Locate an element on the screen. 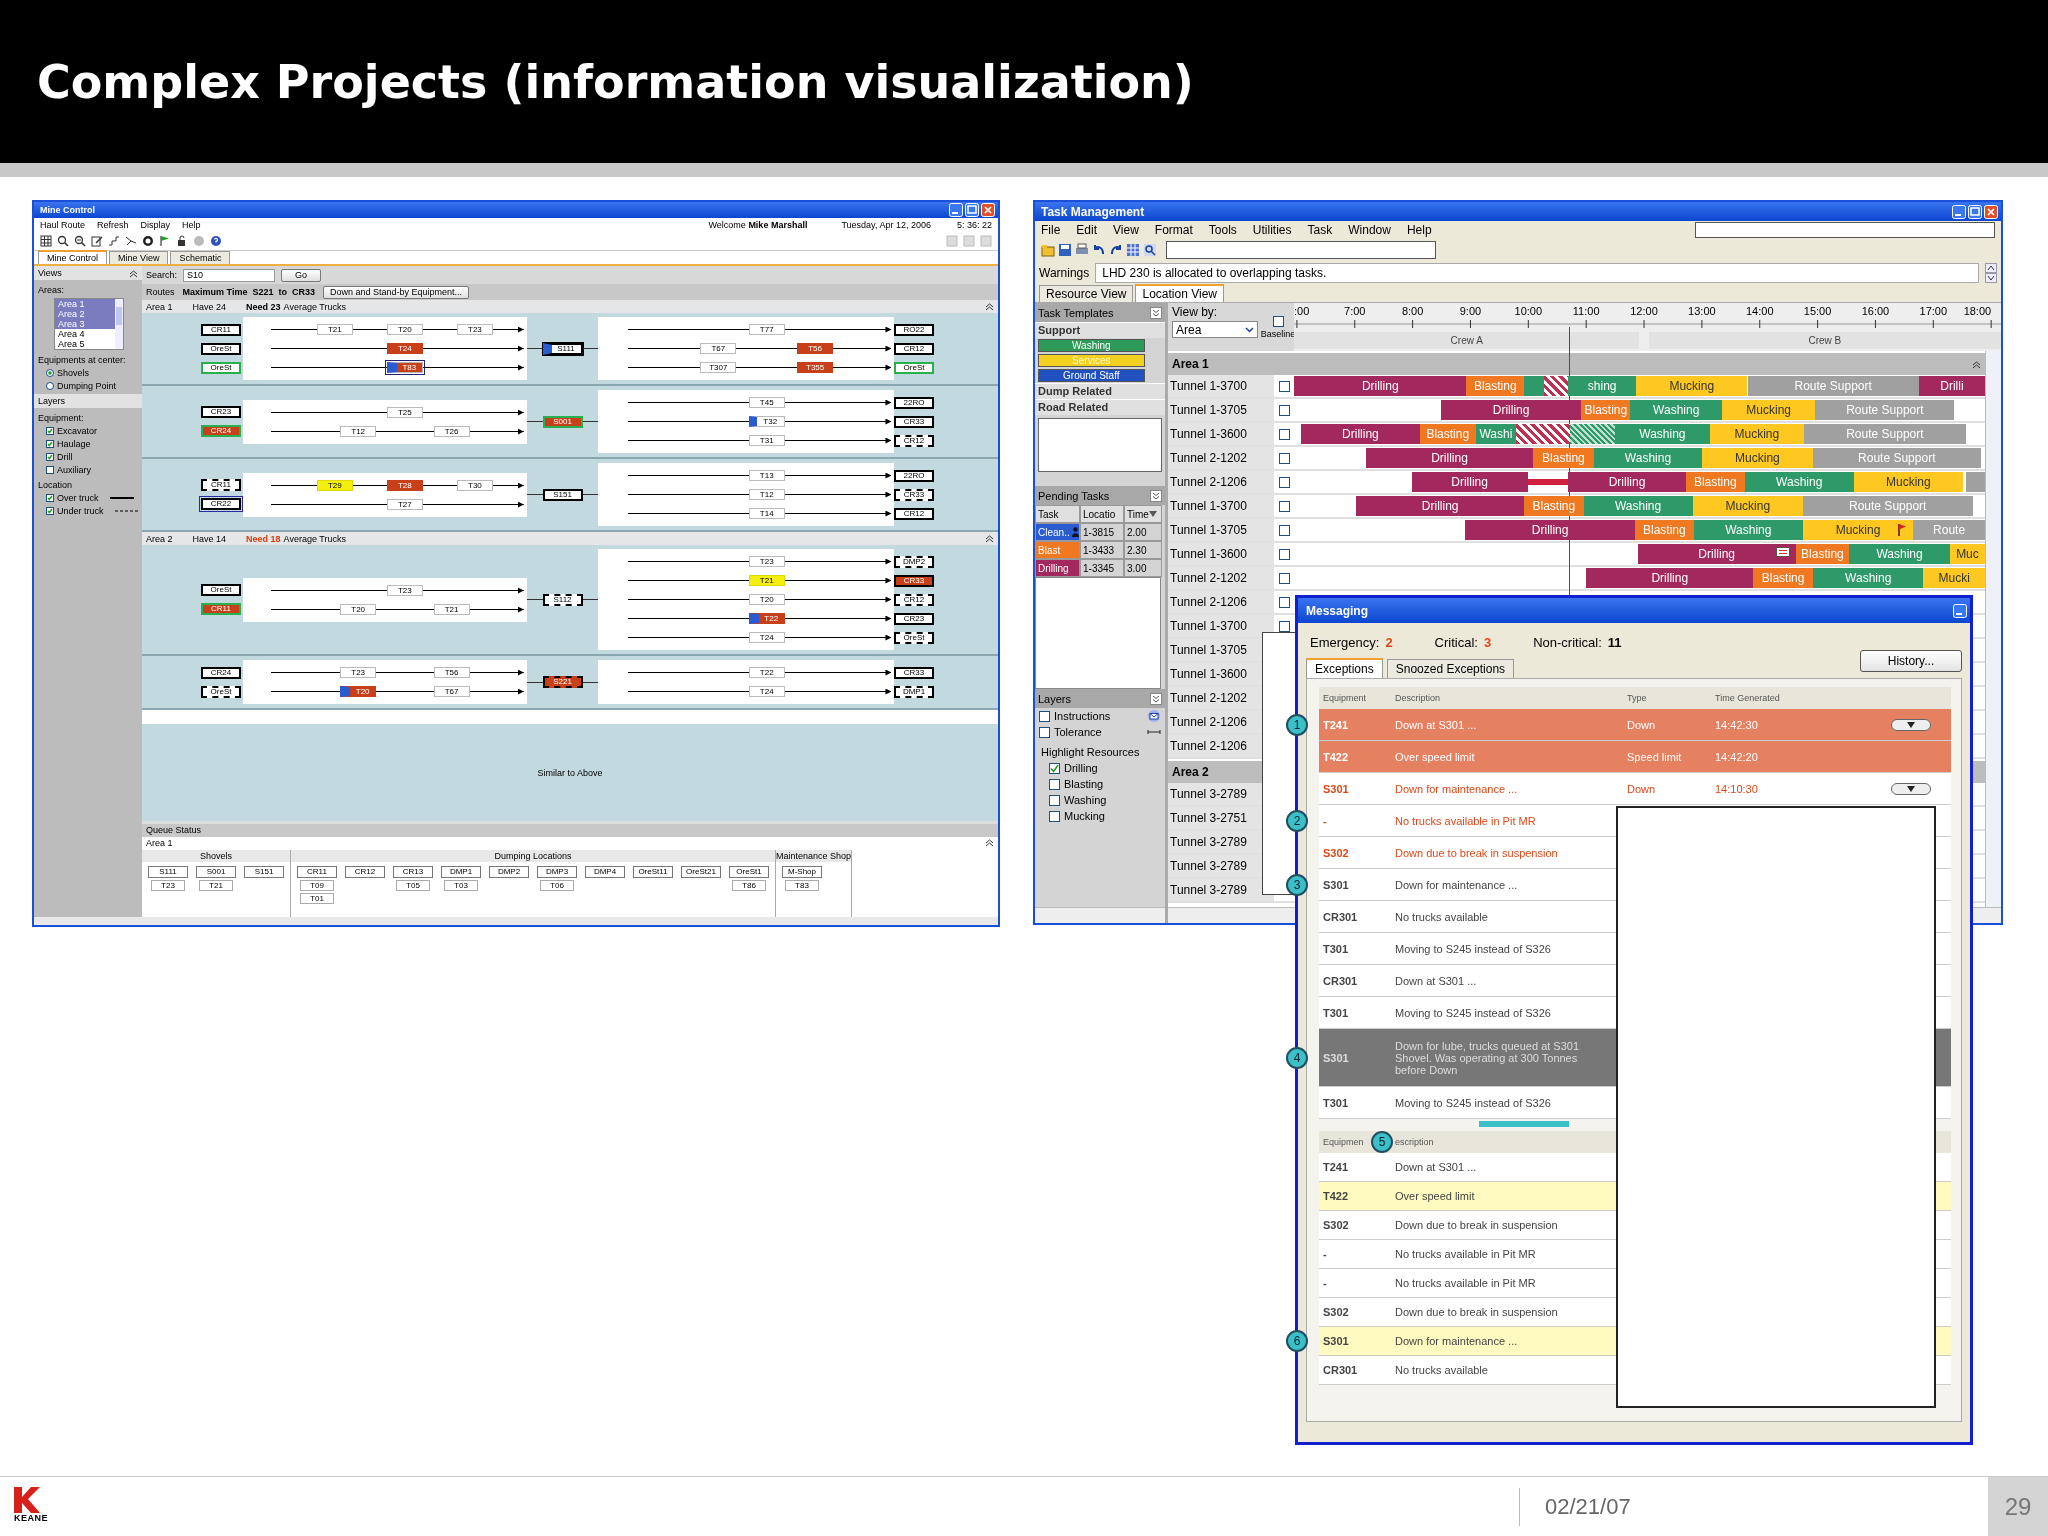  location-node: DMP1 is located at coordinates (914, 691).